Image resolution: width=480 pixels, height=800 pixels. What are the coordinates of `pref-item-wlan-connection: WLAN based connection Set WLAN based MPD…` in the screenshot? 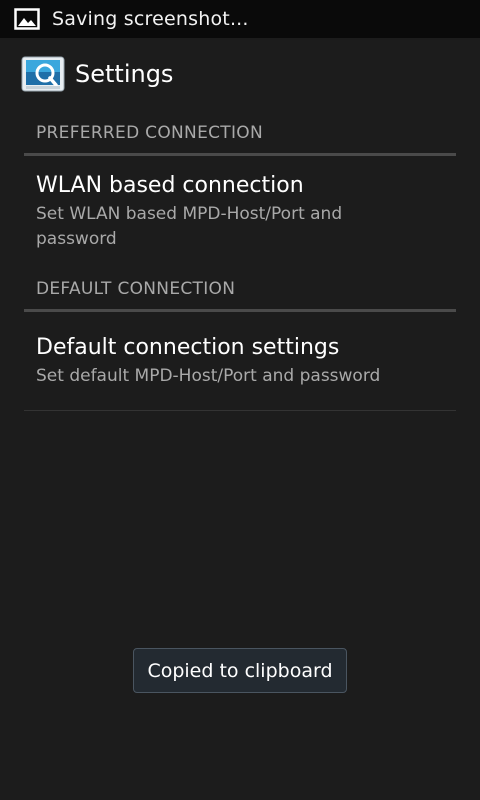 It's located at (240, 212).